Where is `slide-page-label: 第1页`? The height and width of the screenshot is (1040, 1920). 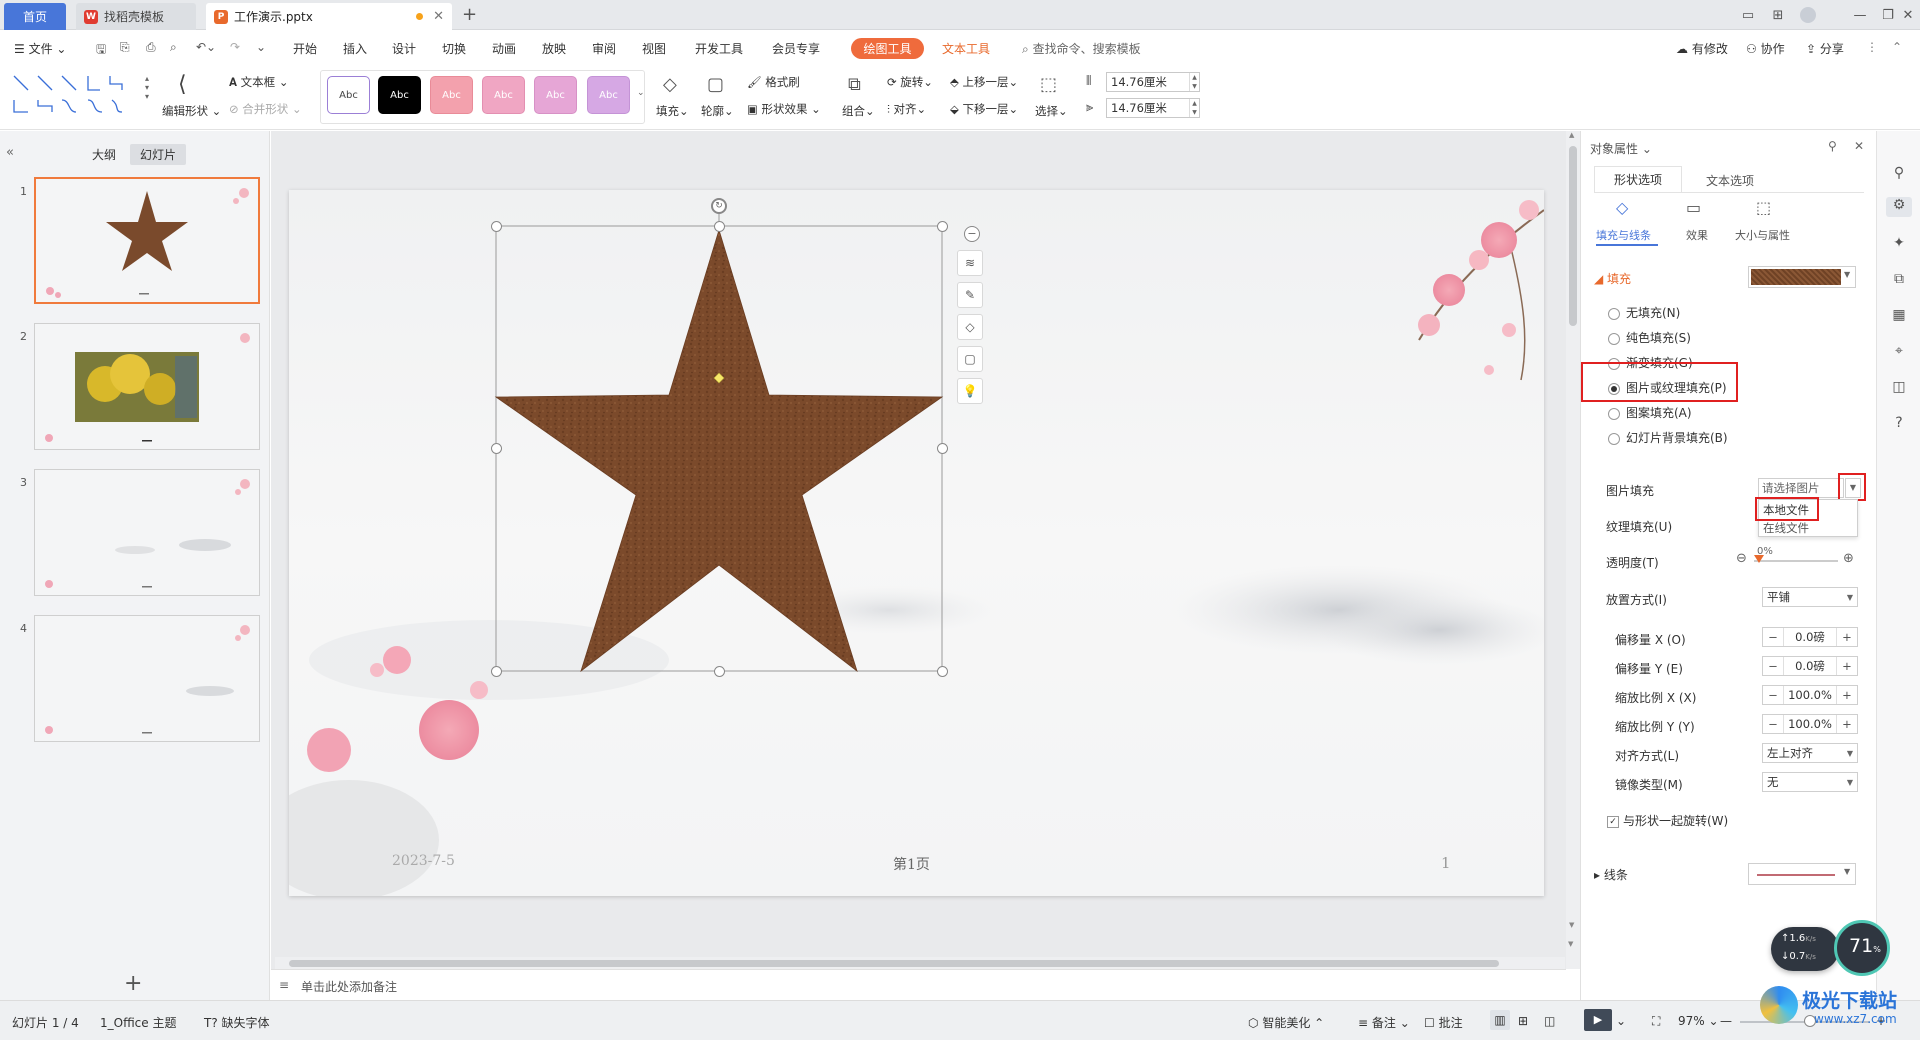
slide-page-label: 第1页 is located at coordinates (911, 864).